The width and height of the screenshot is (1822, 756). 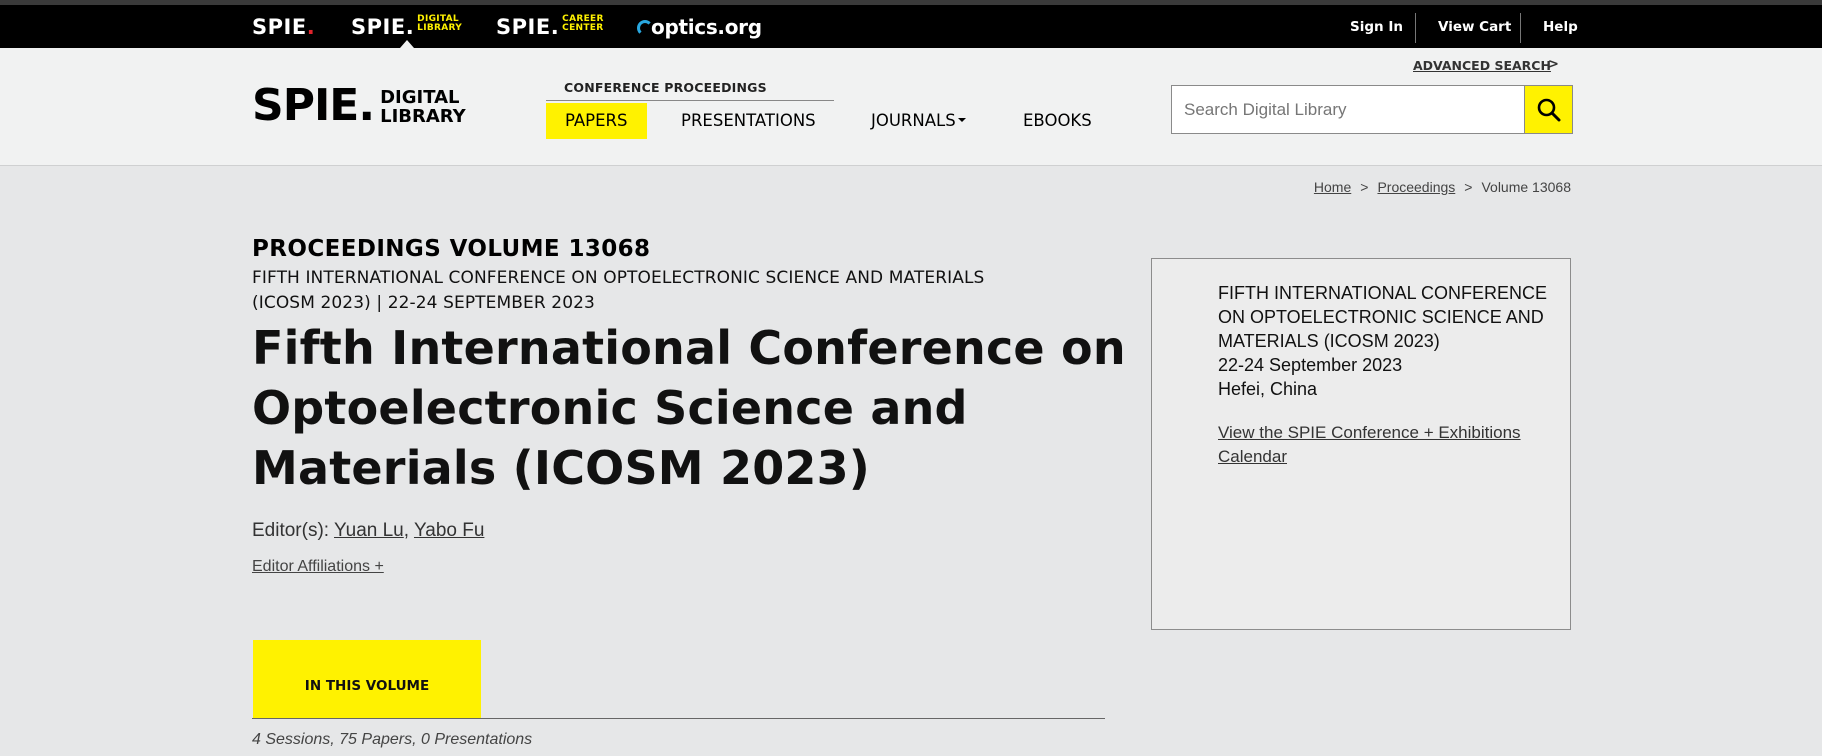 What do you see at coordinates (367, 679) in the screenshot?
I see `tab-in-this-volume: IN THIS VOLUME` at bounding box center [367, 679].